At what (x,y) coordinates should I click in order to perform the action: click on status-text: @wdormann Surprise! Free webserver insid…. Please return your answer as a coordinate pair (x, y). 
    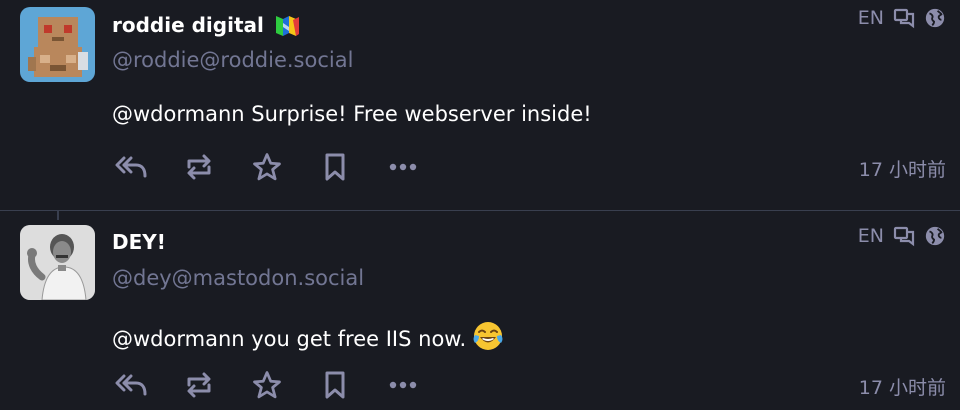
    Looking at the image, I should click on (352, 114).